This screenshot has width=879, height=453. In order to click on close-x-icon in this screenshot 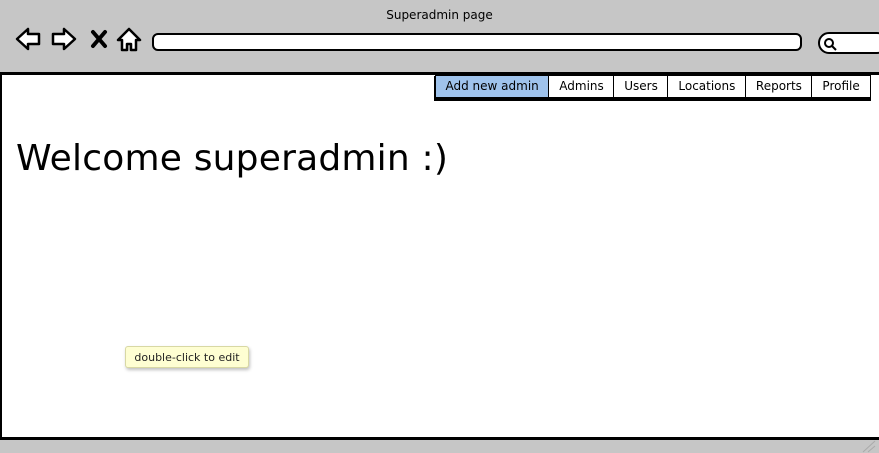, I will do `click(99, 39)`.